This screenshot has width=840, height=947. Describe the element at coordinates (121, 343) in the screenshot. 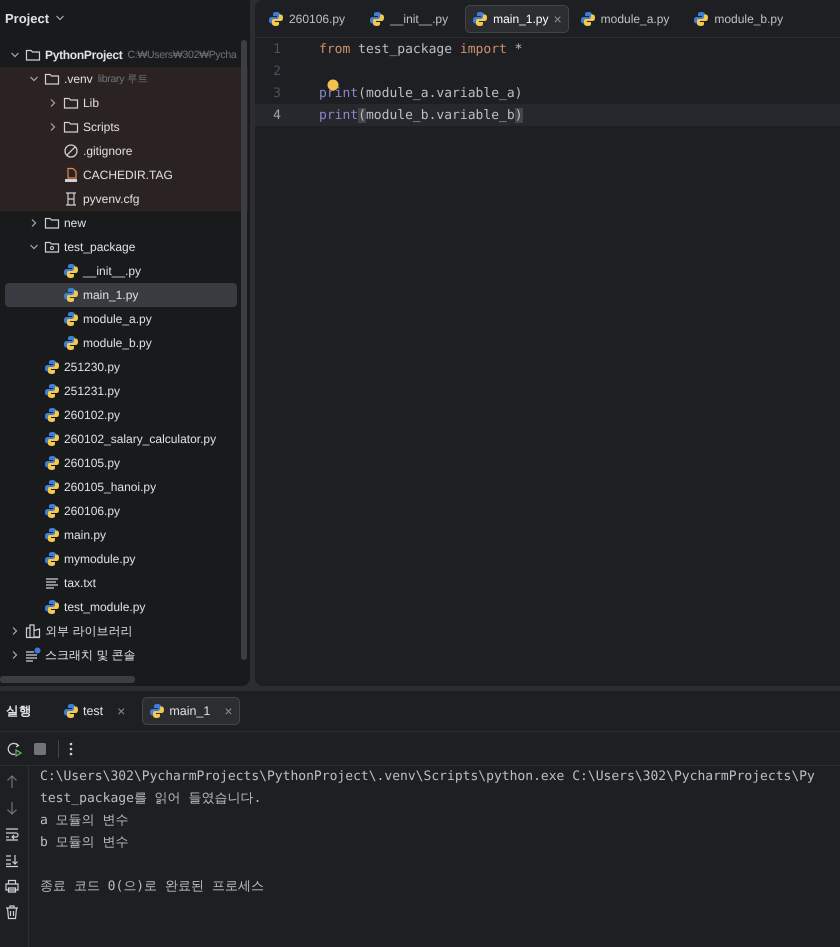

I see `tree-item: module_b.py` at that location.